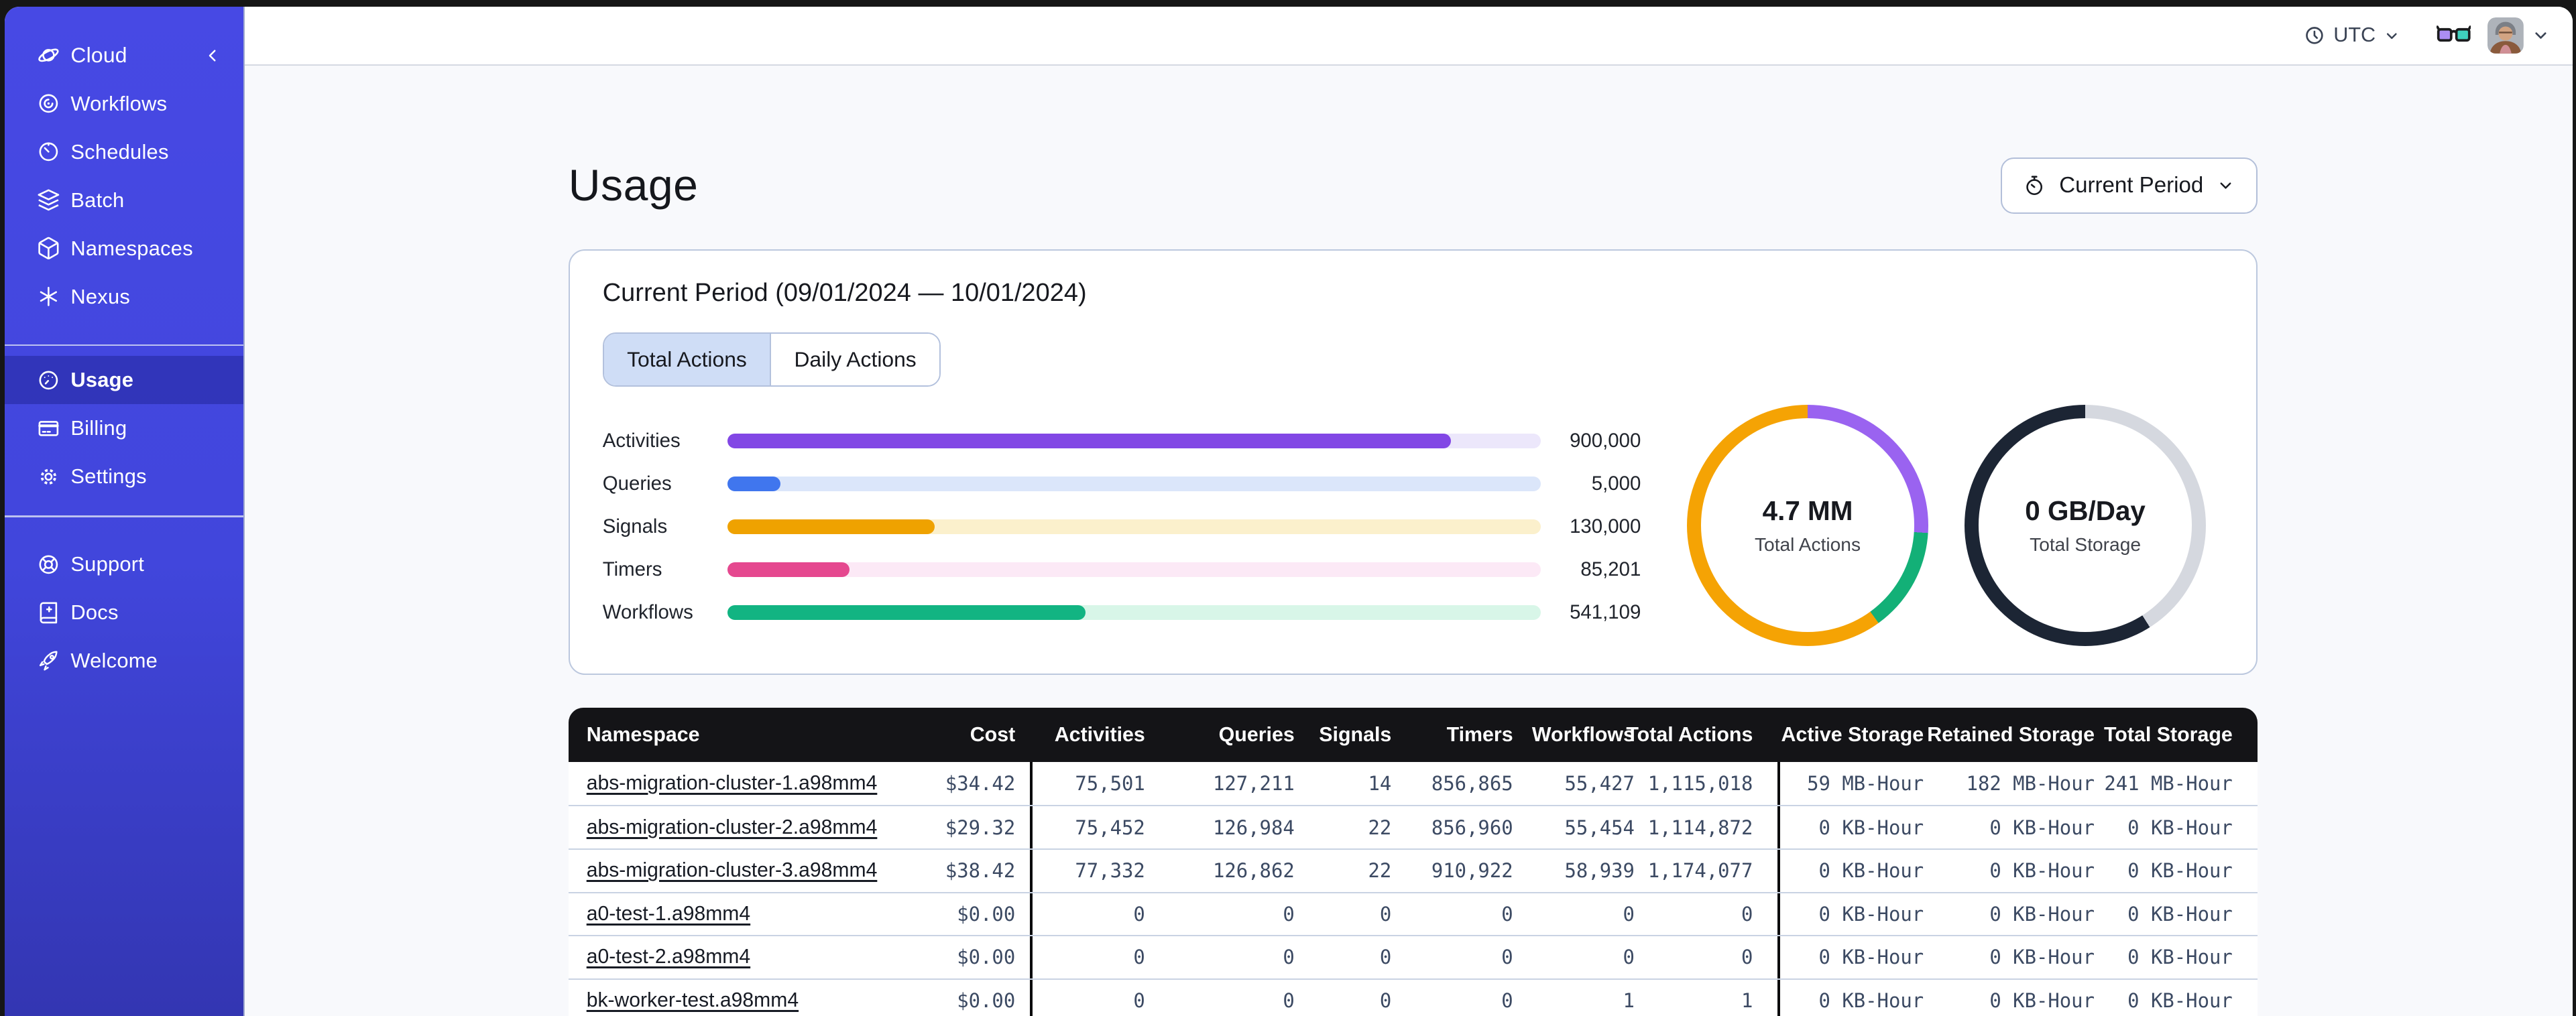 This screenshot has width=2576, height=1016. Describe the element at coordinates (124, 428) in the screenshot. I see `sidebar-item-billing: Billing` at that location.